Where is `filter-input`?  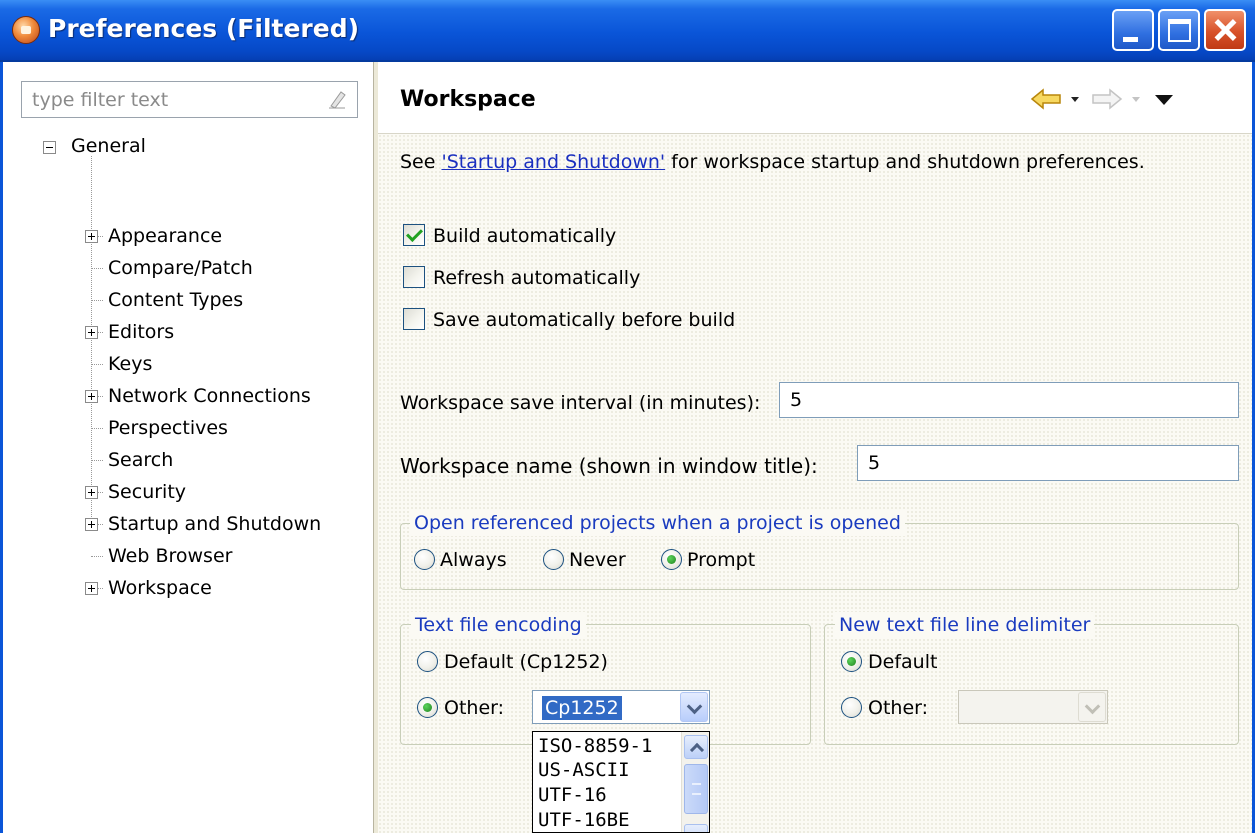 filter-input is located at coordinates (172, 99).